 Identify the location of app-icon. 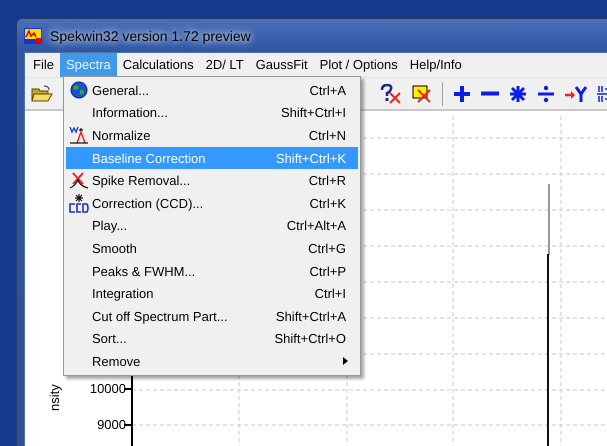
(33, 36).